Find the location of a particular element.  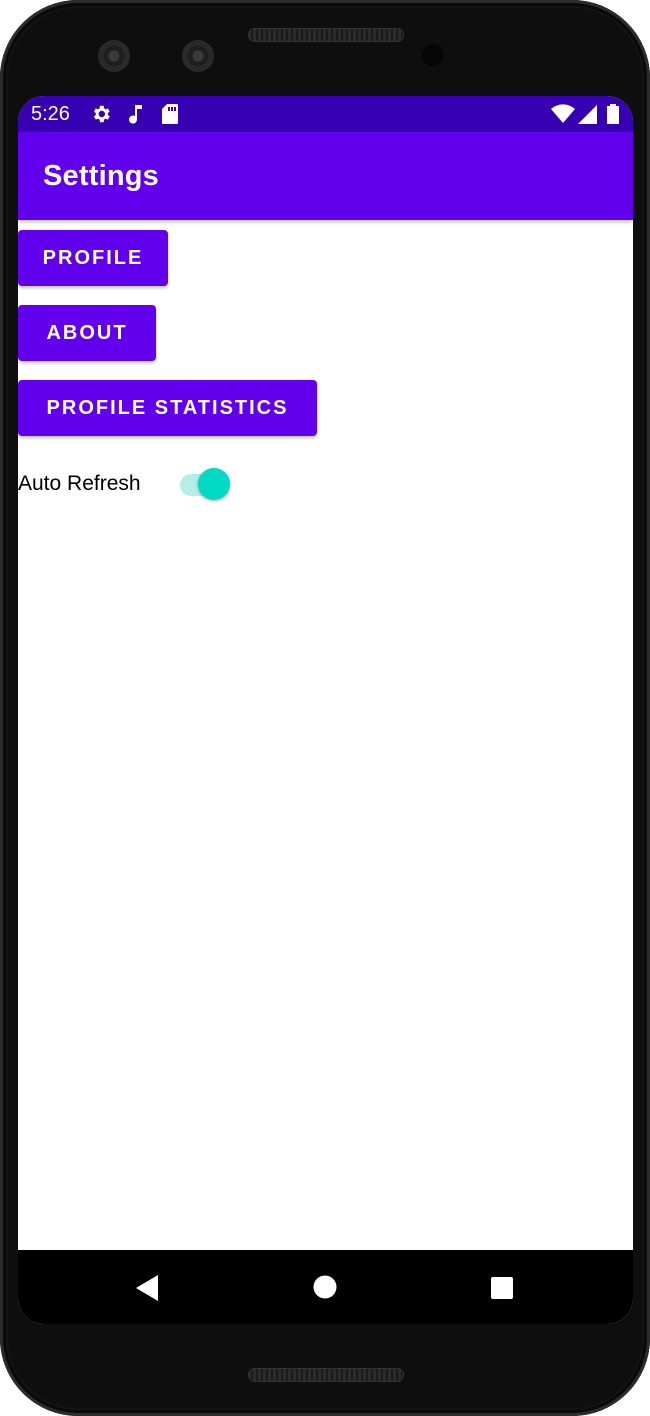

page-title: Settings is located at coordinates (101, 176).